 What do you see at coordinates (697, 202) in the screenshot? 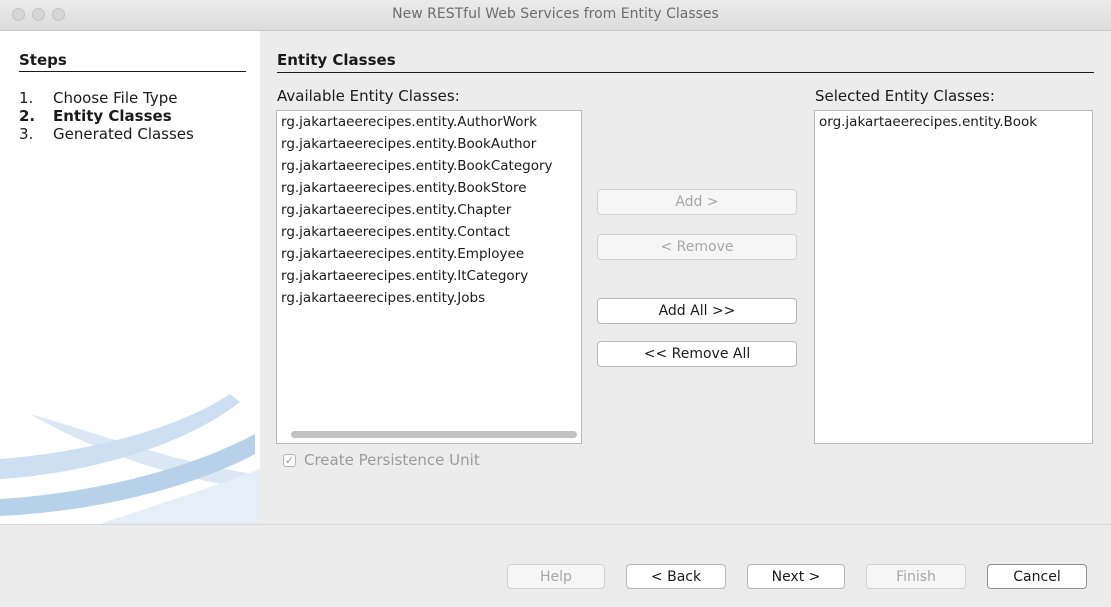
I see `add-button: Add >` at bounding box center [697, 202].